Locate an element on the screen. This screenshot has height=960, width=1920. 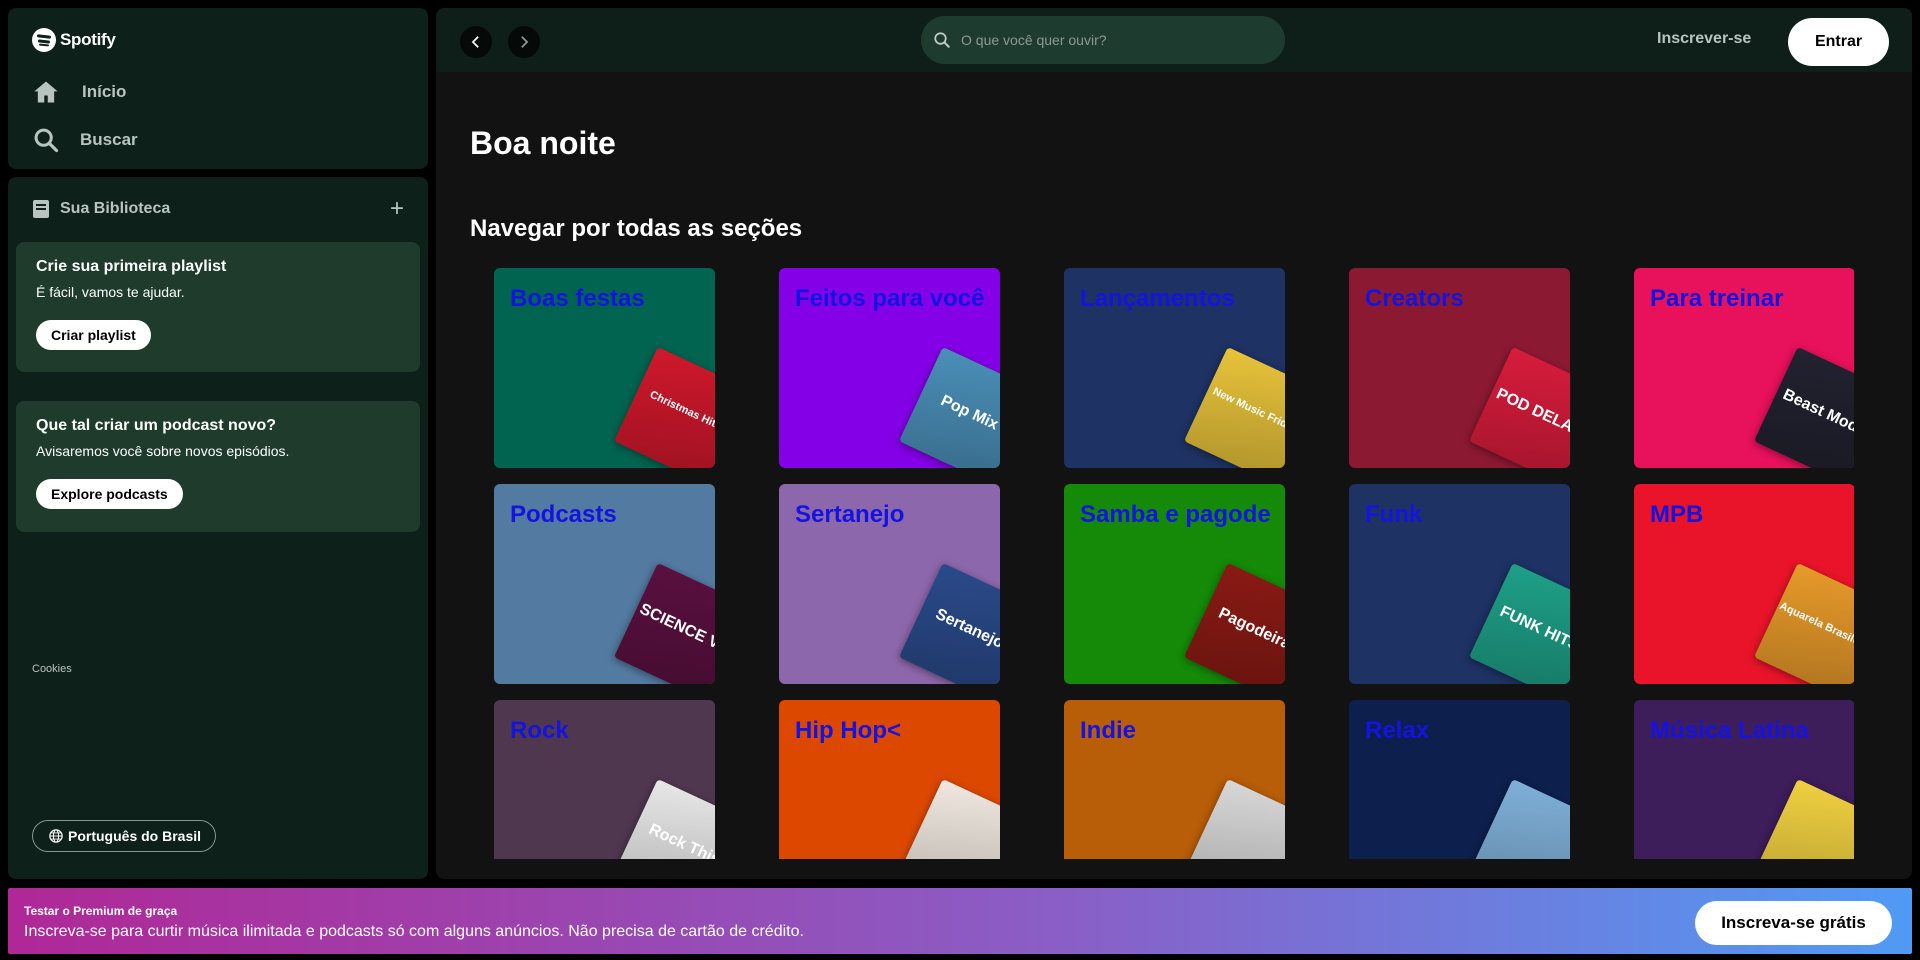
create-playlist-button: Criar playlist is located at coordinates (93, 335).